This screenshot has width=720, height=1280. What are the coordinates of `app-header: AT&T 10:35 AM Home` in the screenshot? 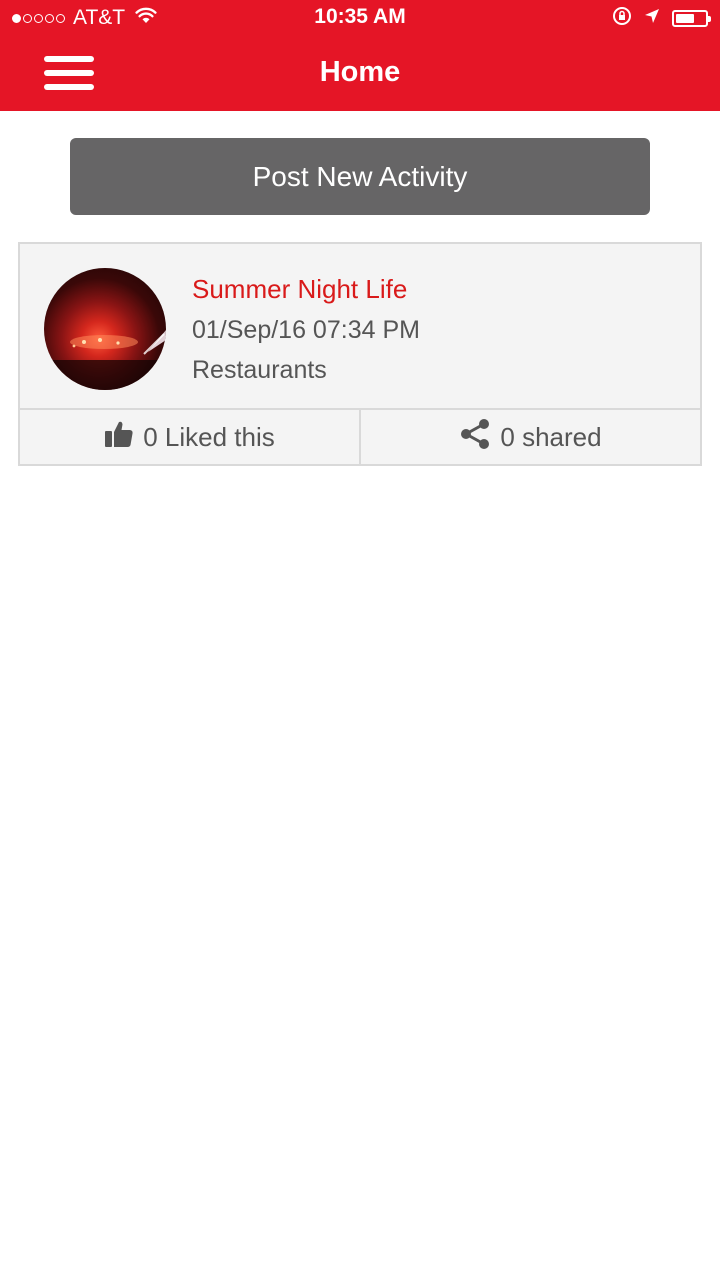 It's located at (360, 55).